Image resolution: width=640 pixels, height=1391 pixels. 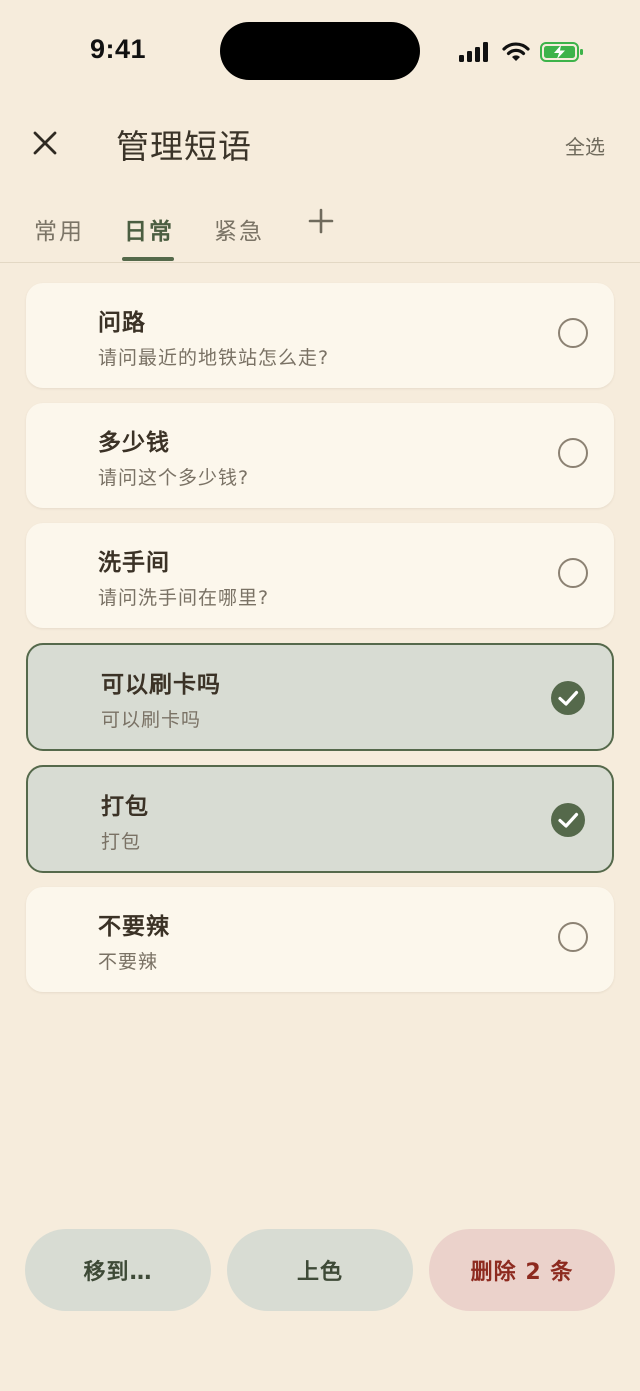 What do you see at coordinates (522, 1270) in the screenshot?
I see `delete-button: 删除 2 条` at bounding box center [522, 1270].